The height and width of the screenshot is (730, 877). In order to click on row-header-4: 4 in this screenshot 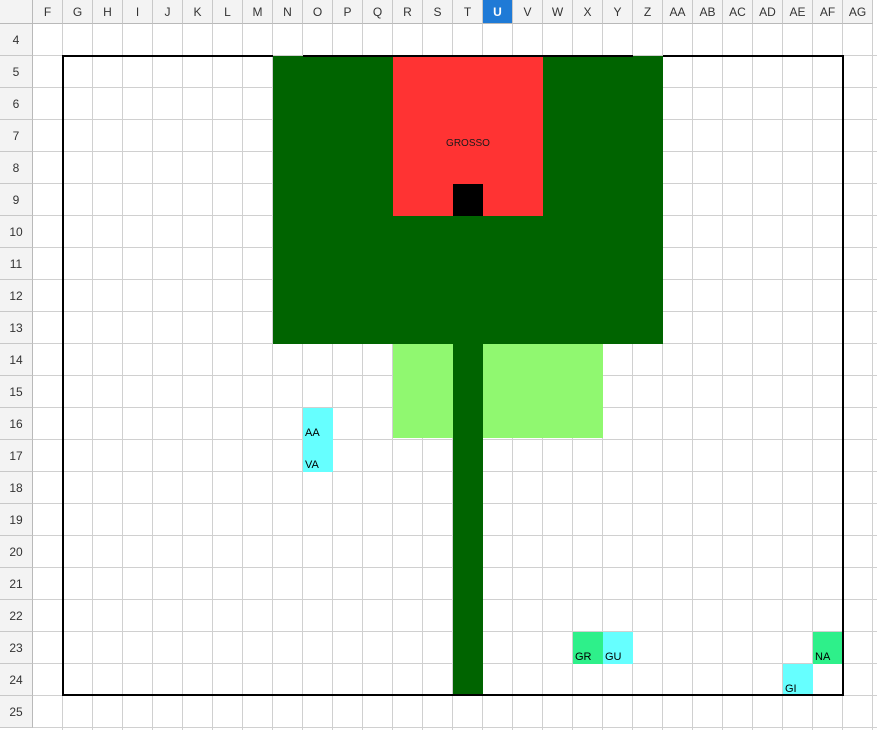, I will do `click(16, 40)`.